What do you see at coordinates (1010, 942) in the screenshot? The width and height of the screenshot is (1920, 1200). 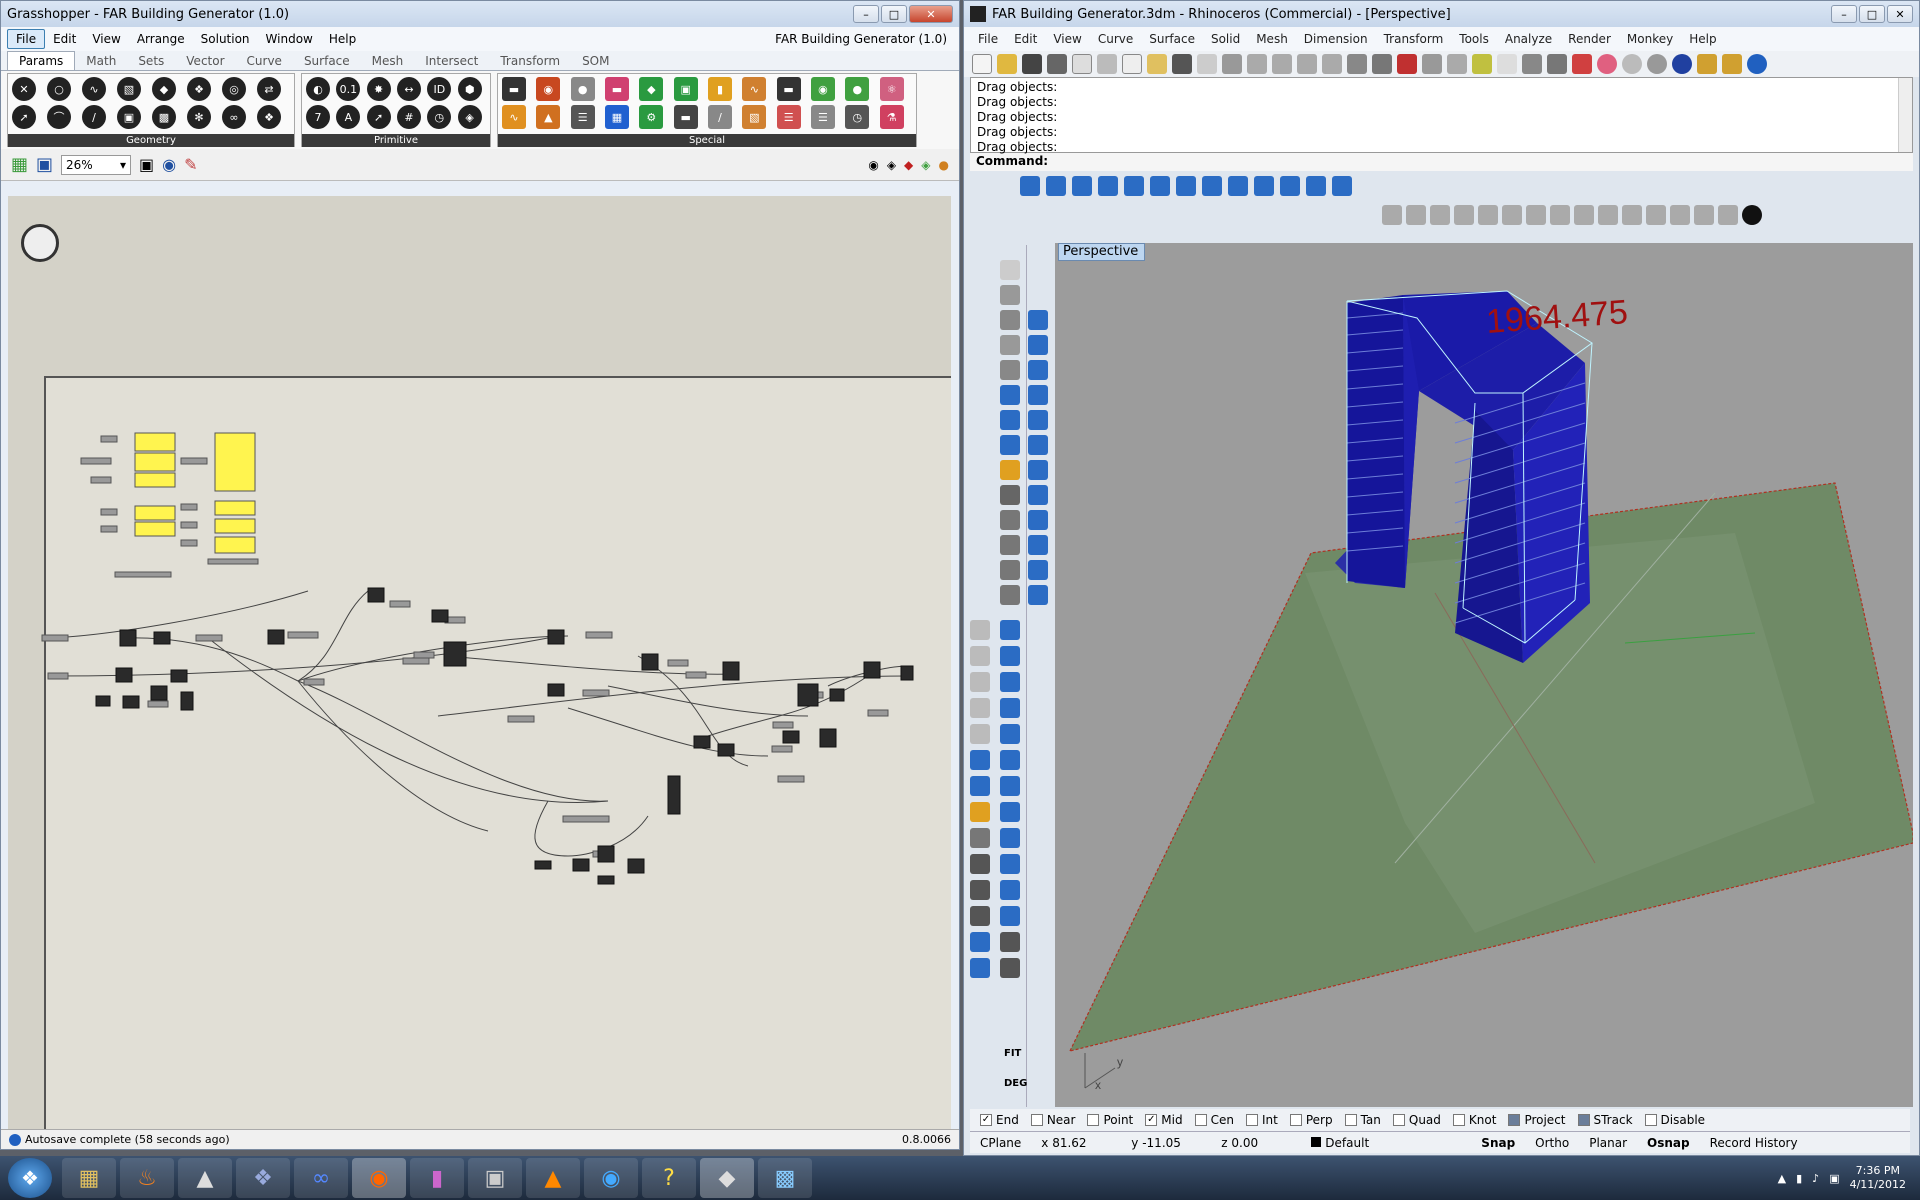 I see `arch-icon` at bounding box center [1010, 942].